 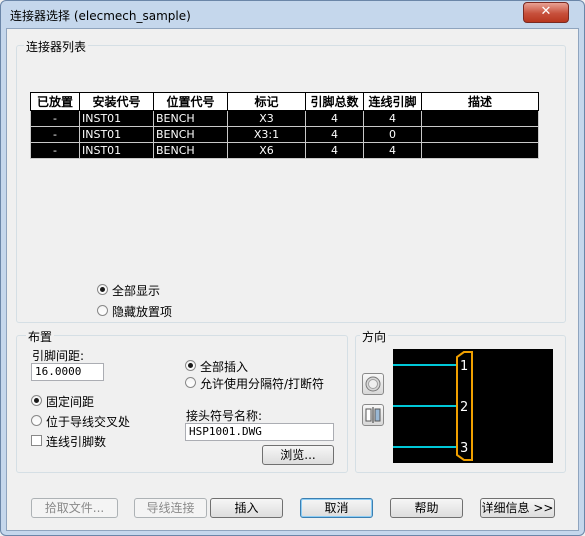 I want to click on insert-all-radio, so click(x=190, y=365).